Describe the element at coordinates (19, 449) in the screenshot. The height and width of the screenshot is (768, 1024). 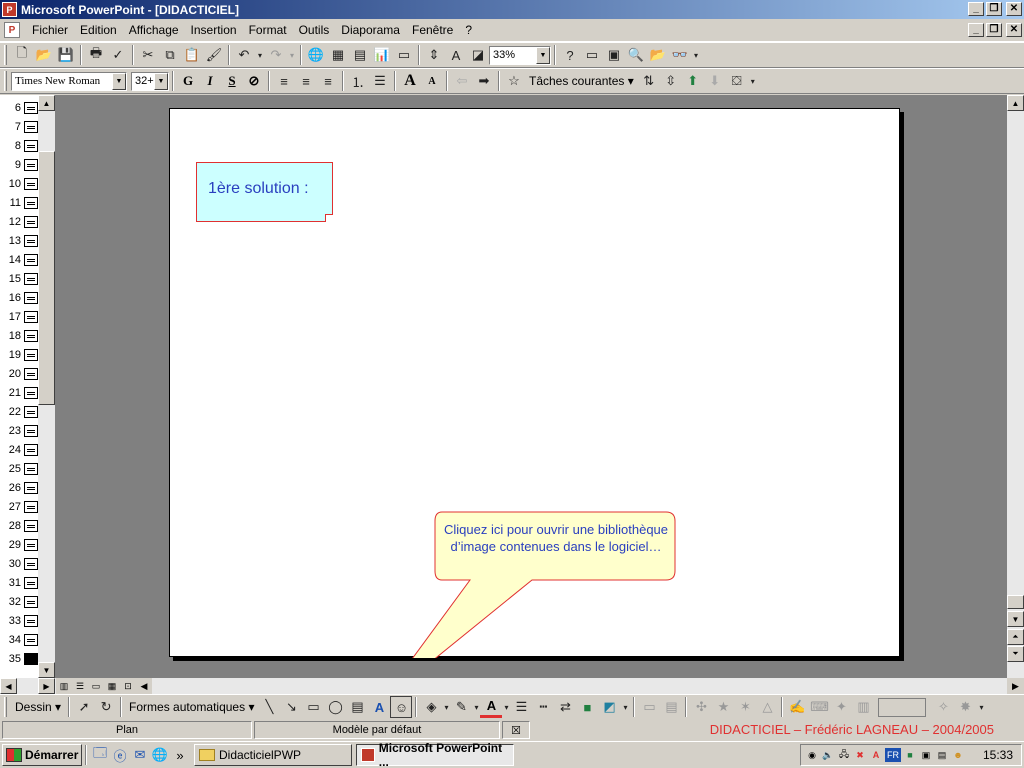
I see `slide-list-item: 24` at that location.